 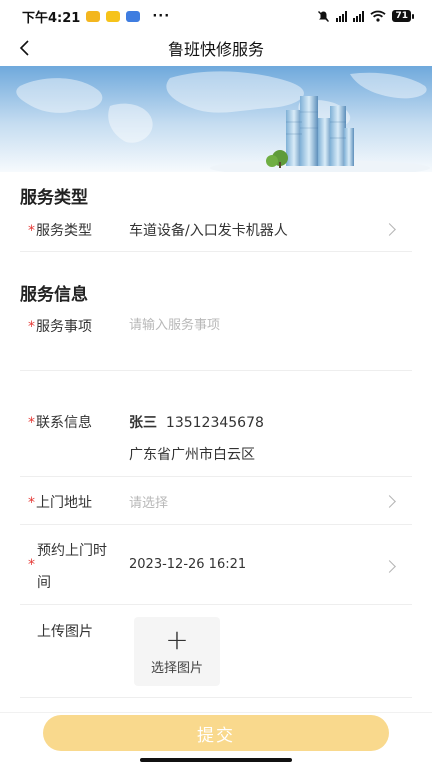 I want to click on select-image-button: + 选择图片, so click(x=177, y=651).